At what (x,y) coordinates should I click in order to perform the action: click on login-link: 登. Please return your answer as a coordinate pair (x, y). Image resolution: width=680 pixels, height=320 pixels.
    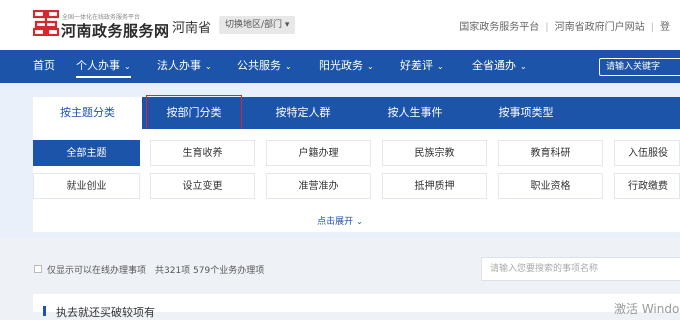
    Looking at the image, I should click on (665, 27).